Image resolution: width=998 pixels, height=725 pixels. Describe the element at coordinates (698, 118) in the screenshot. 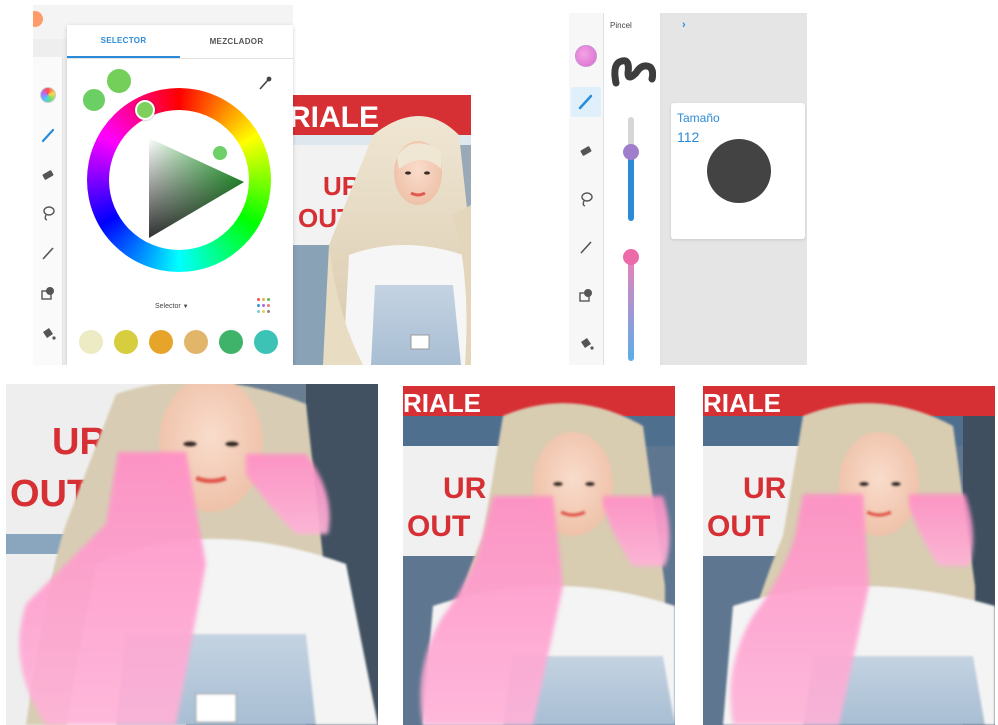

I see `size-label: Tamaño` at that location.